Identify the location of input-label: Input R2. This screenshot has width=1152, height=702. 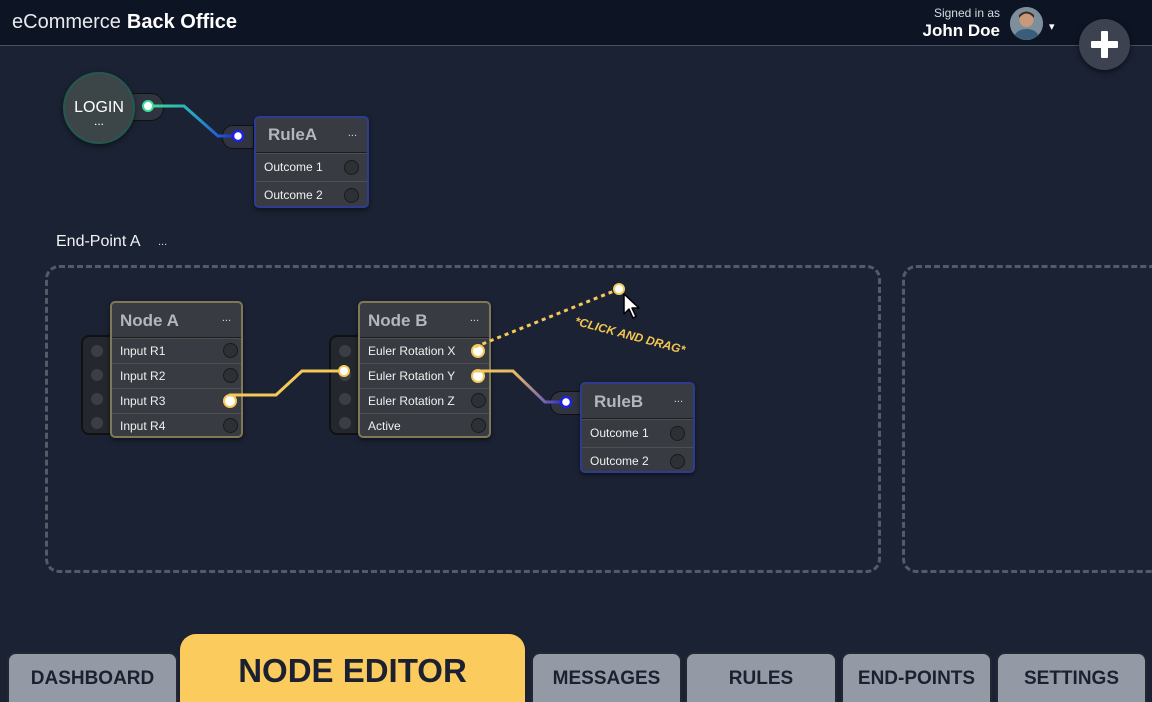
(143, 376).